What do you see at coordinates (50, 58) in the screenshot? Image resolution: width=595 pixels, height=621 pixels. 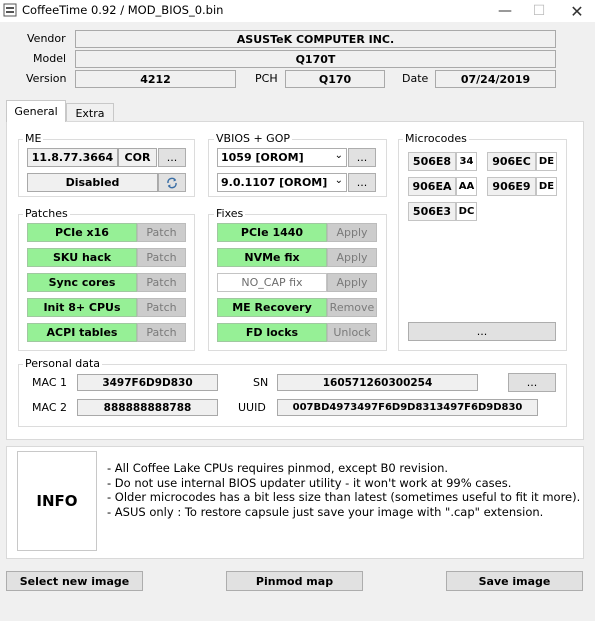 I see `model-label: Model` at bounding box center [50, 58].